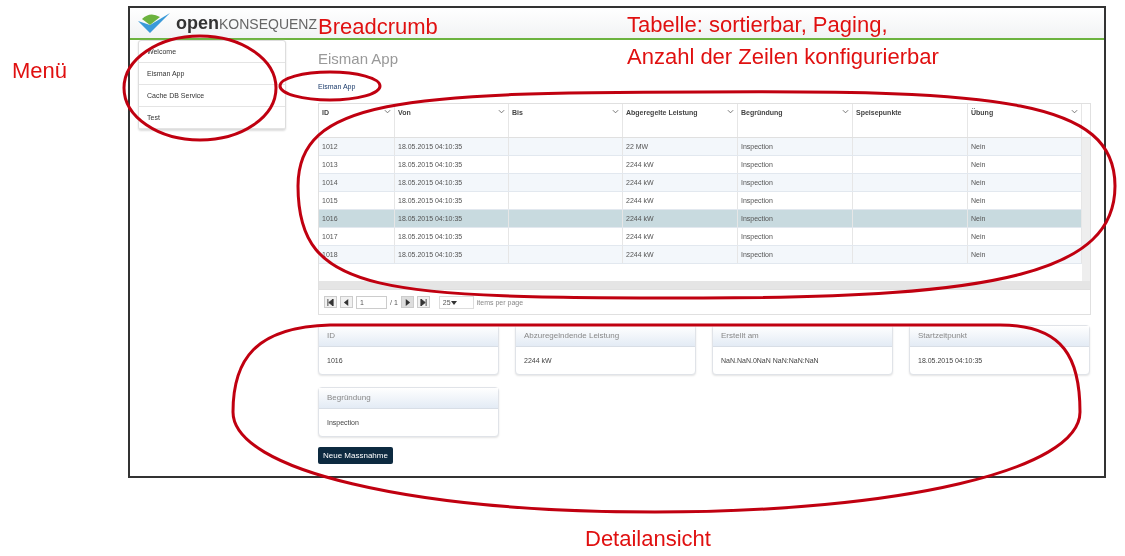 Image resolution: width=1125 pixels, height=556 pixels. I want to click on logo-text: openKONSEQUENZ, so click(246, 23).